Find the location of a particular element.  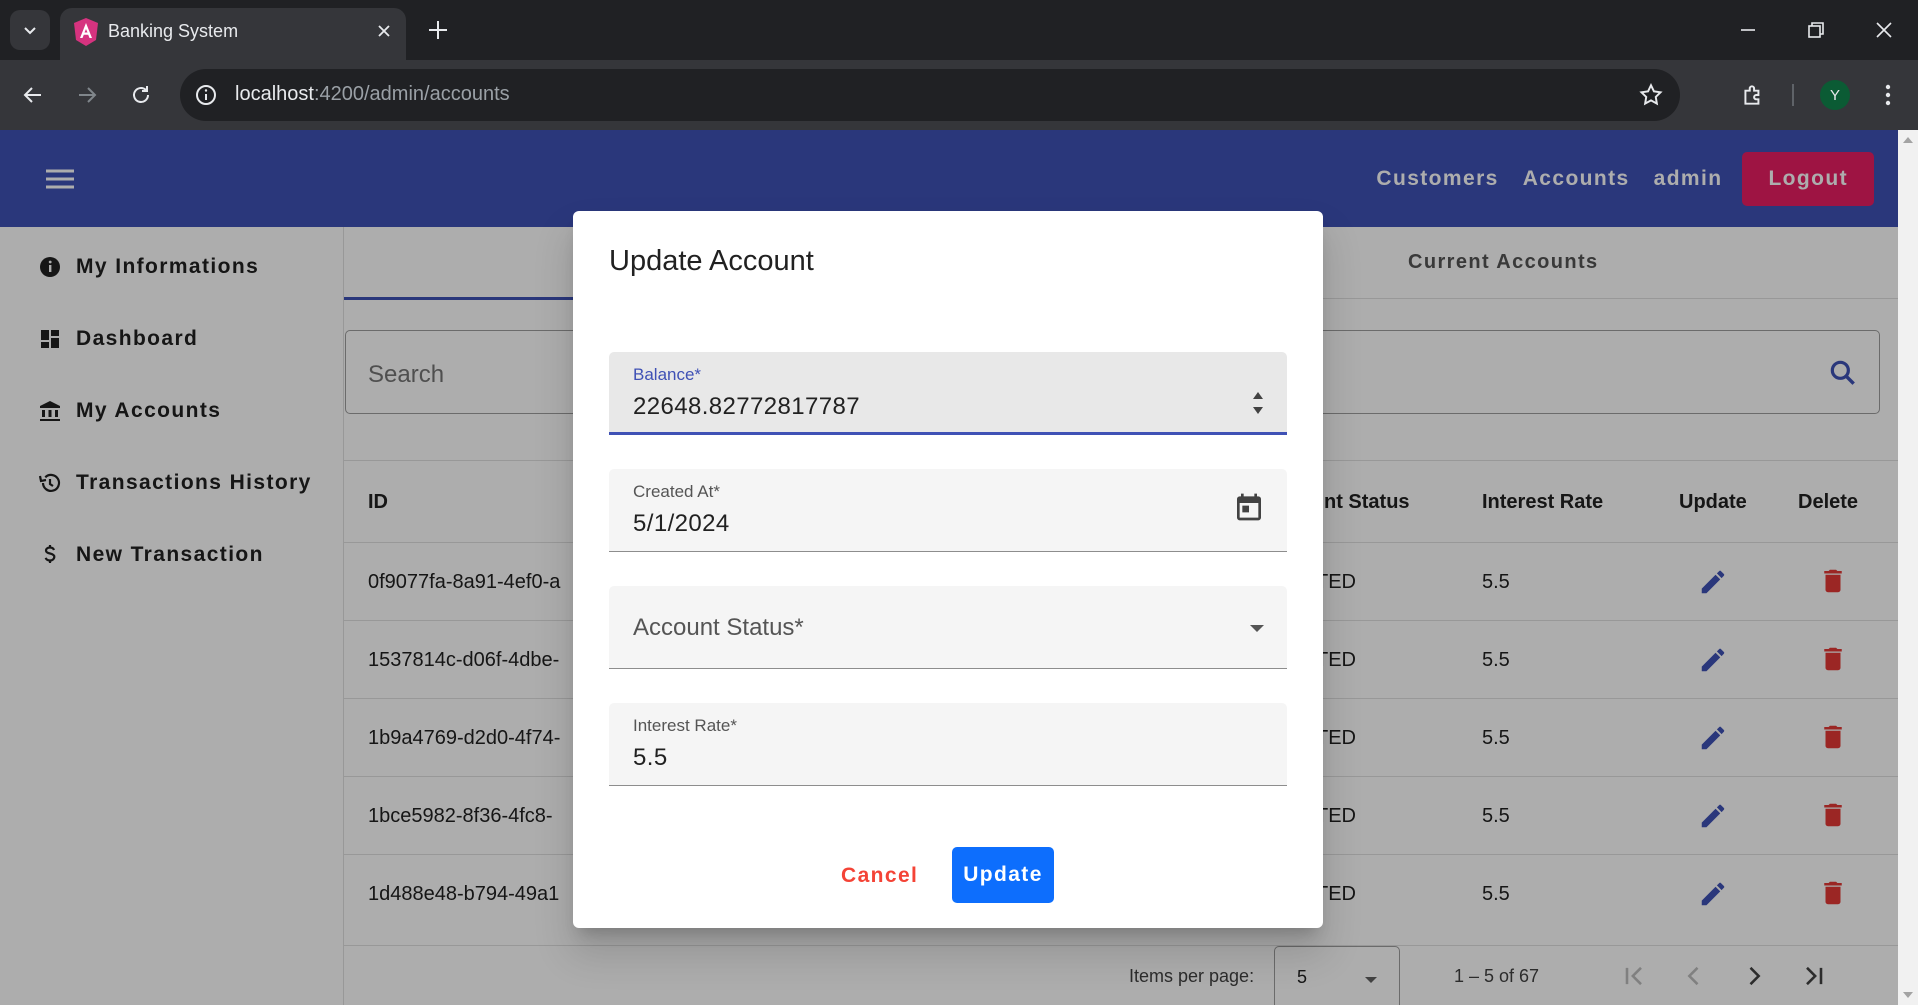

balance-value: 22648.82772817787 is located at coordinates (747, 406).